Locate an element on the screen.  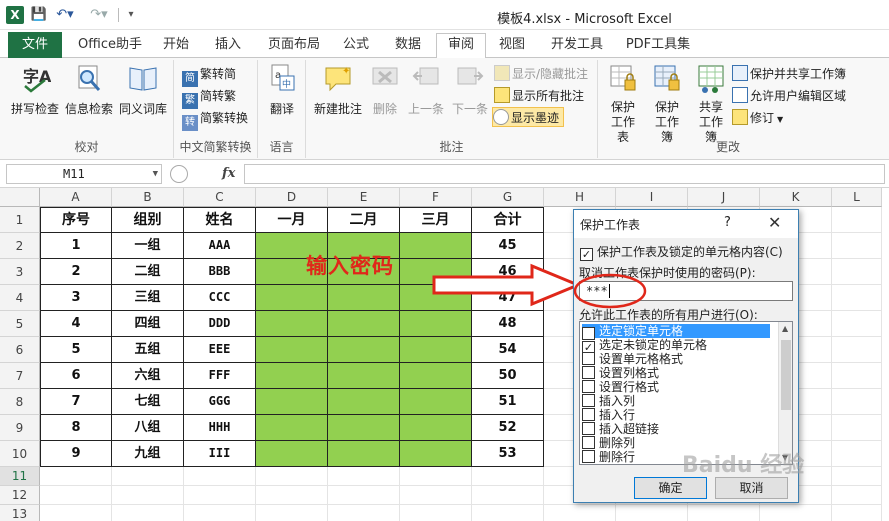
translate-button: a中 翻译 is located at coordinates (282, 89).